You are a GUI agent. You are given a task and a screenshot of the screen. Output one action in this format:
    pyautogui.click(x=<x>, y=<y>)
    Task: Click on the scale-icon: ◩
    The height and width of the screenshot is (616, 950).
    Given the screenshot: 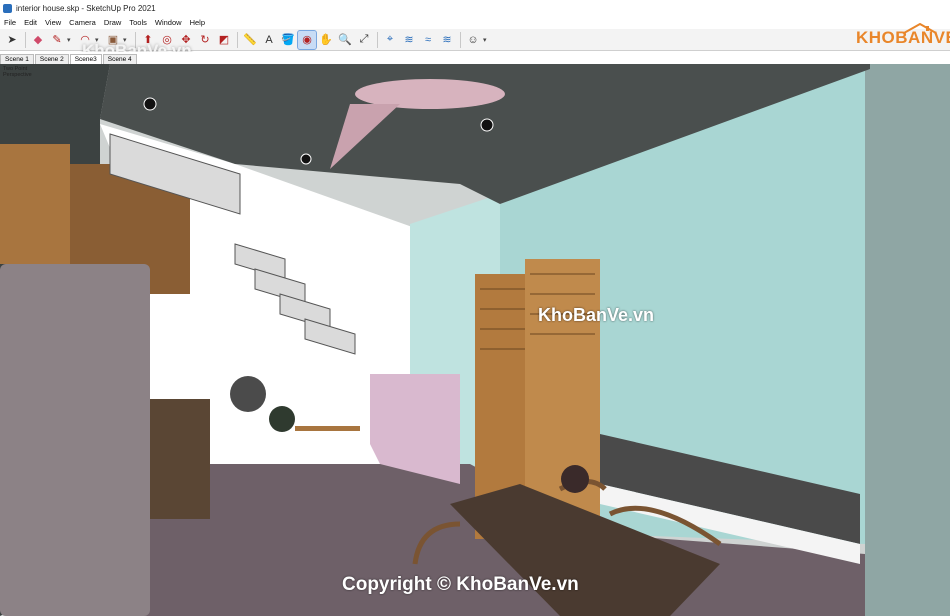 What is the action you would take?
    pyautogui.click(x=224, y=40)
    